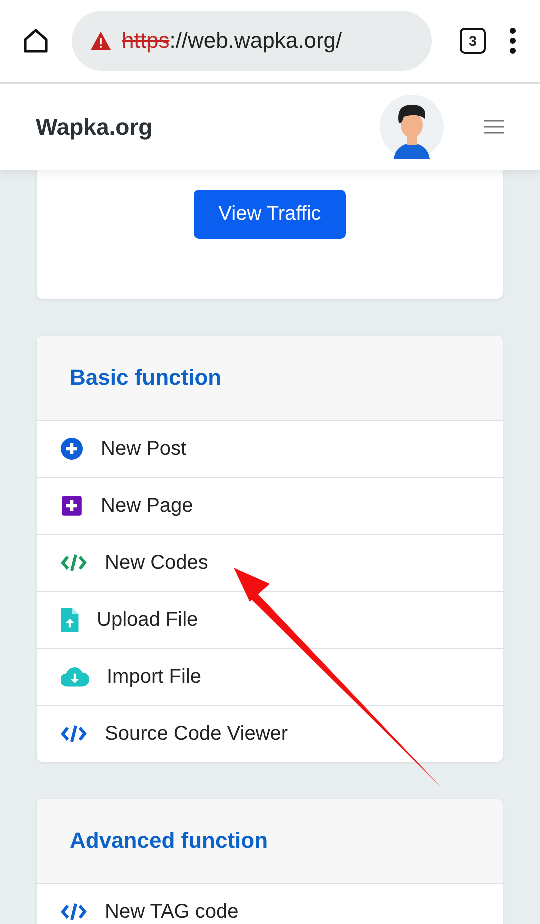  Describe the element at coordinates (70, 620) in the screenshot. I see `file-upload-icon` at that location.